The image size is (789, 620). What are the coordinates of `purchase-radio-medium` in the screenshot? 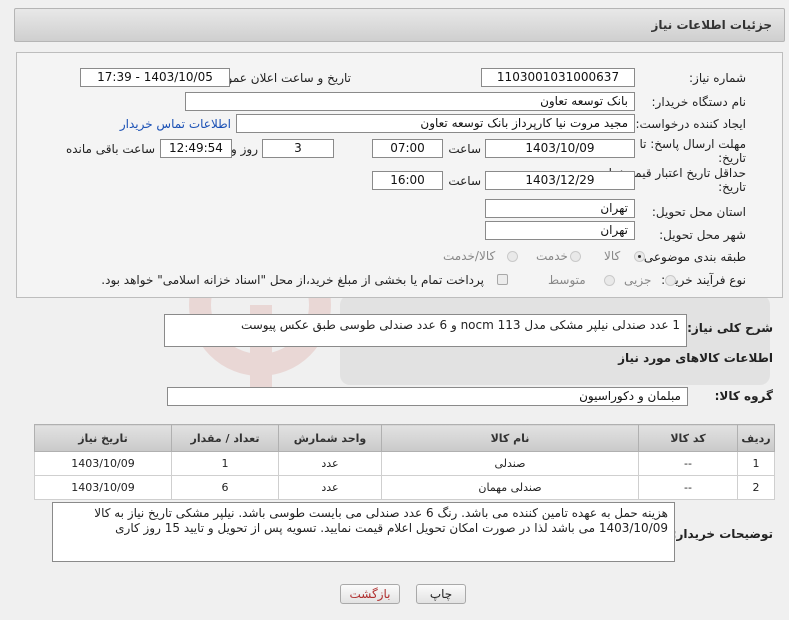 It's located at (609, 280).